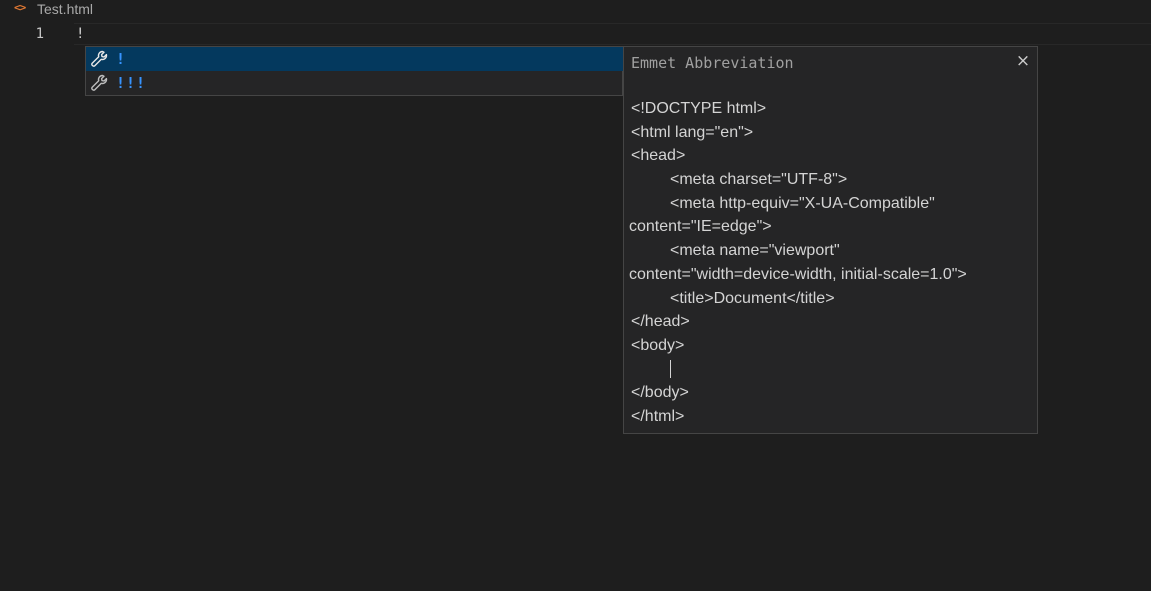 The height and width of the screenshot is (591, 1151). I want to click on code-line: <!DOCTYPE html>, so click(699, 108).